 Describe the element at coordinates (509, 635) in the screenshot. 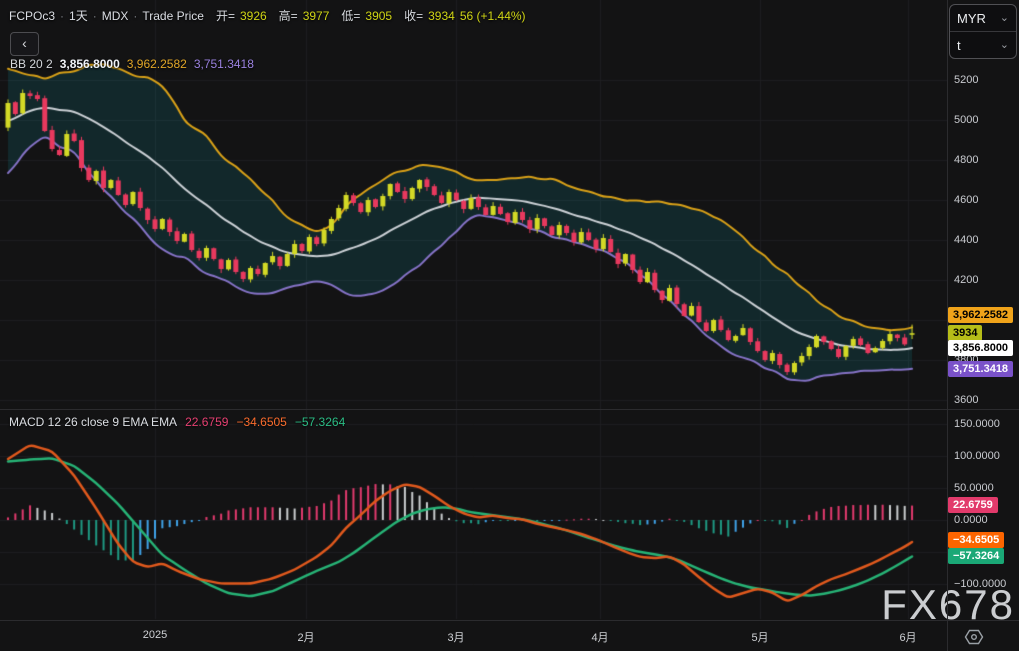

I see `time-axis: 2025 2月 3月 4月 5月 6月` at that location.